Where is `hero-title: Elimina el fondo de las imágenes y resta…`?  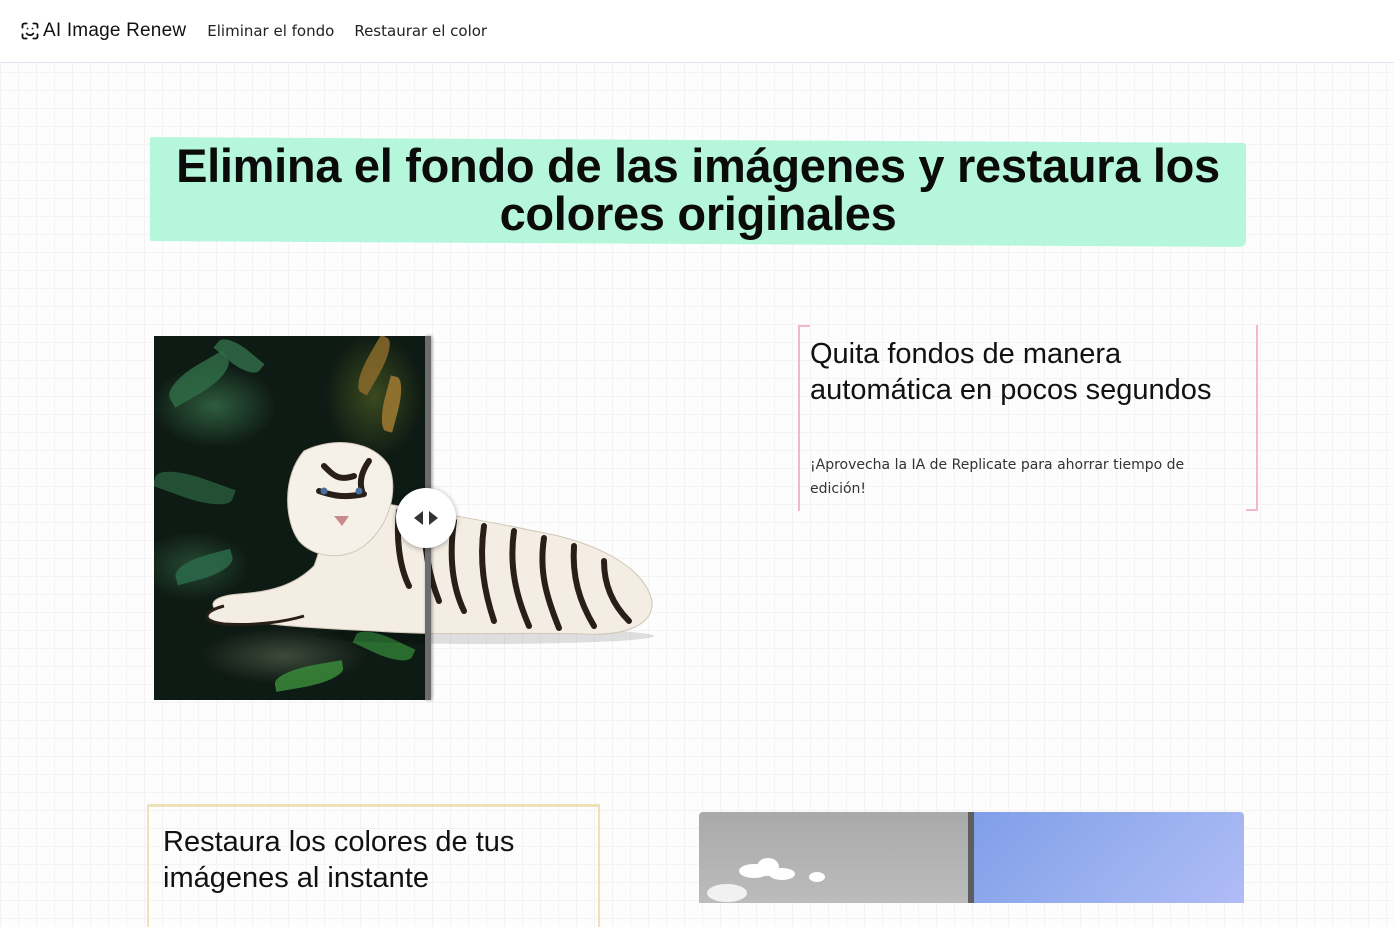 hero-title: Elimina el fondo de las imágenes y resta… is located at coordinates (698, 190).